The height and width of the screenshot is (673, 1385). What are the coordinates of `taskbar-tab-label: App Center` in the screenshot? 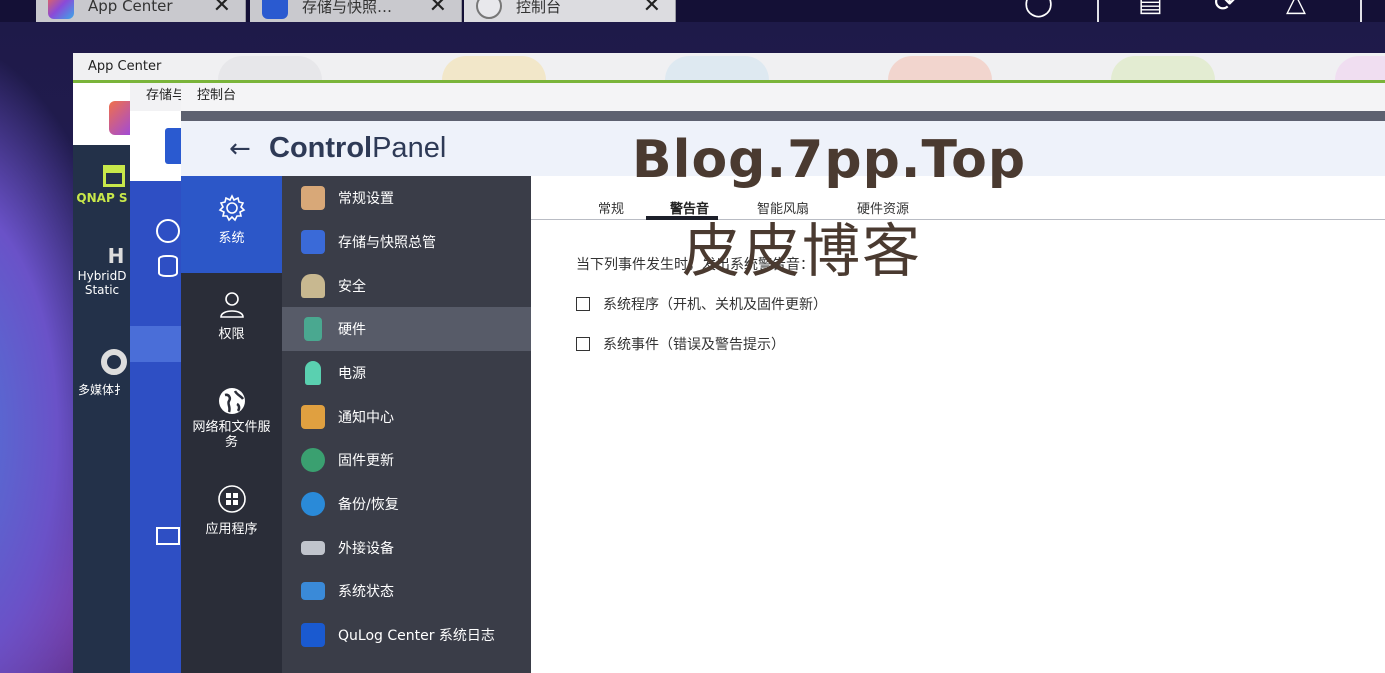 It's located at (130, 7).